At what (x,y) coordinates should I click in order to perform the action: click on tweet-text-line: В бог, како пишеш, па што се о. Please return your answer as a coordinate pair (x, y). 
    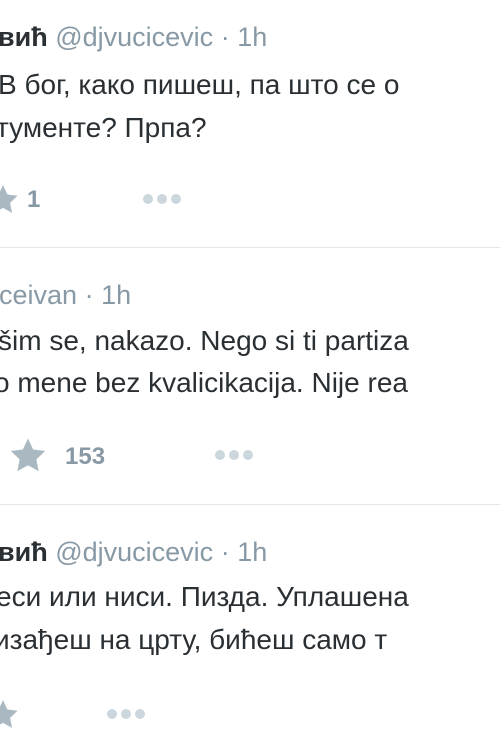
    Looking at the image, I should click on (200, 84).